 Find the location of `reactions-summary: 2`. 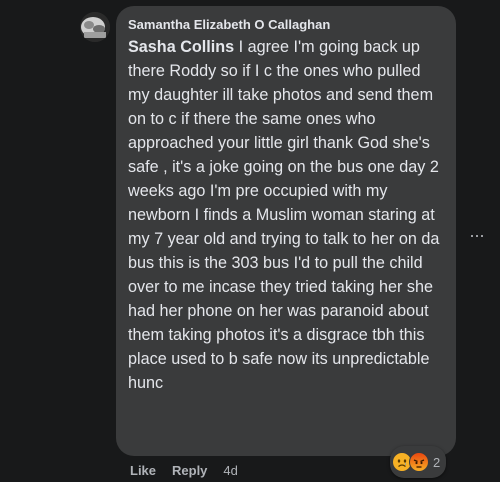

reactions-summary: 2 is located at coordinates (418, 462).